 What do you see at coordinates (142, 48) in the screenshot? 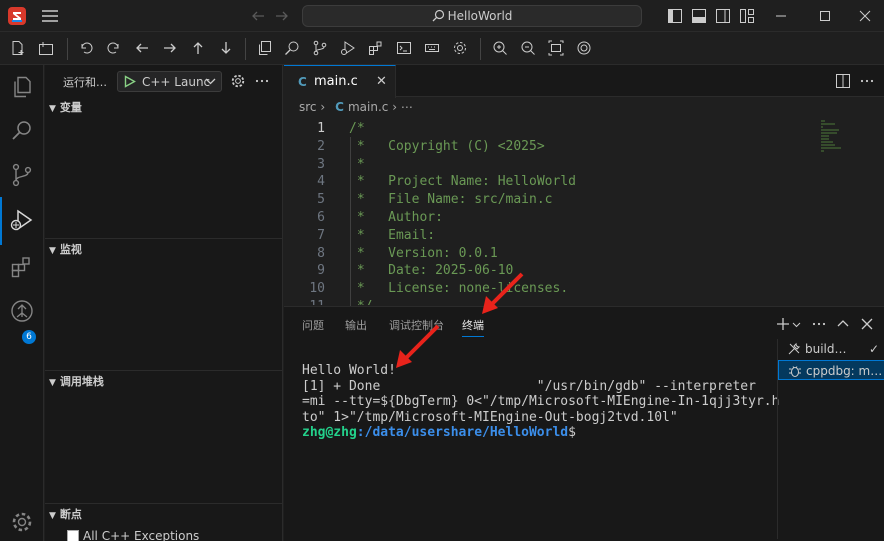
I see `arrow-left-icon` at bounding box center [142, 48].